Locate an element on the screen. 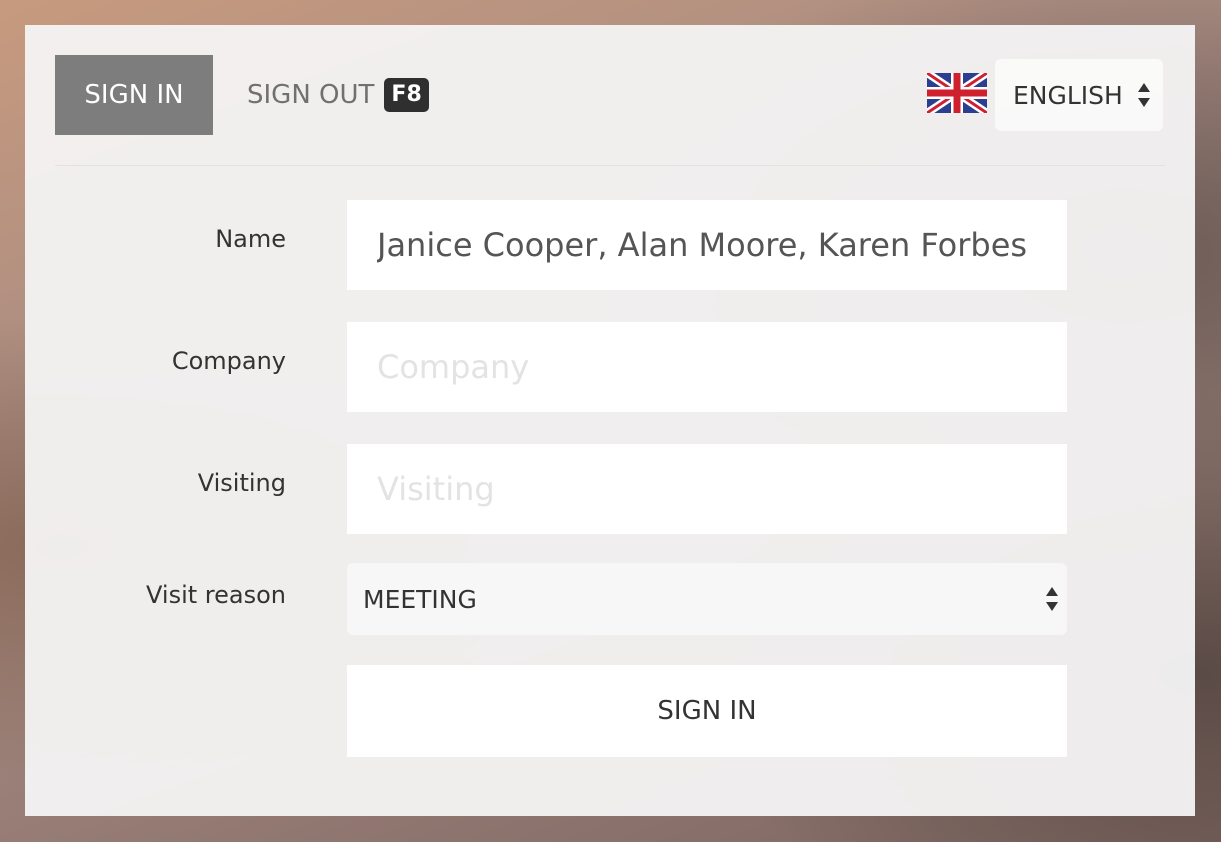 This screenshot has width=1221, height=842. visit-reason-select: MEETING is located at coordinates (707, 599).